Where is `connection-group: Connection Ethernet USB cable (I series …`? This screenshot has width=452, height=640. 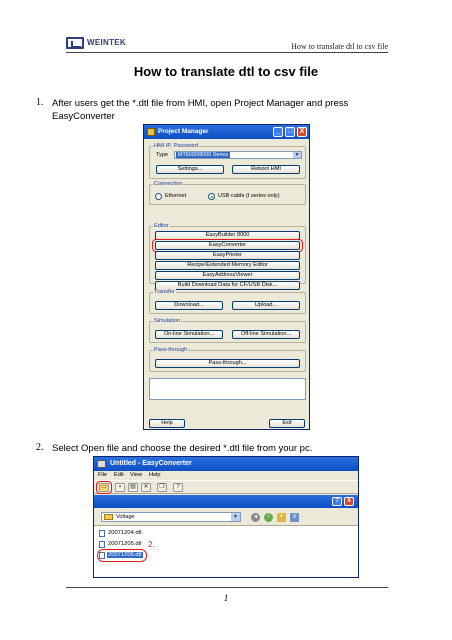
connection-group: Connection Ethernet USB cable (I series … is located at coordinates (227, 193).